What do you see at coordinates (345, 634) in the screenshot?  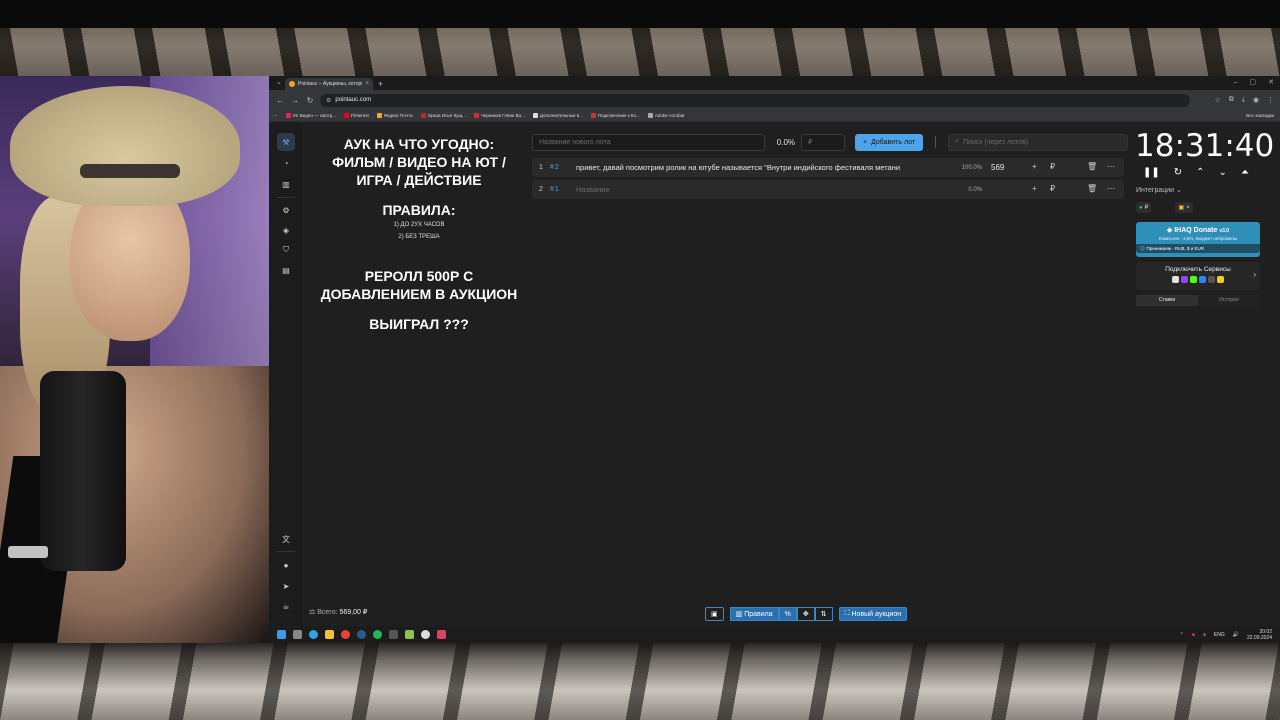 I see `chrome-icon` at bounding box center [345, 634].